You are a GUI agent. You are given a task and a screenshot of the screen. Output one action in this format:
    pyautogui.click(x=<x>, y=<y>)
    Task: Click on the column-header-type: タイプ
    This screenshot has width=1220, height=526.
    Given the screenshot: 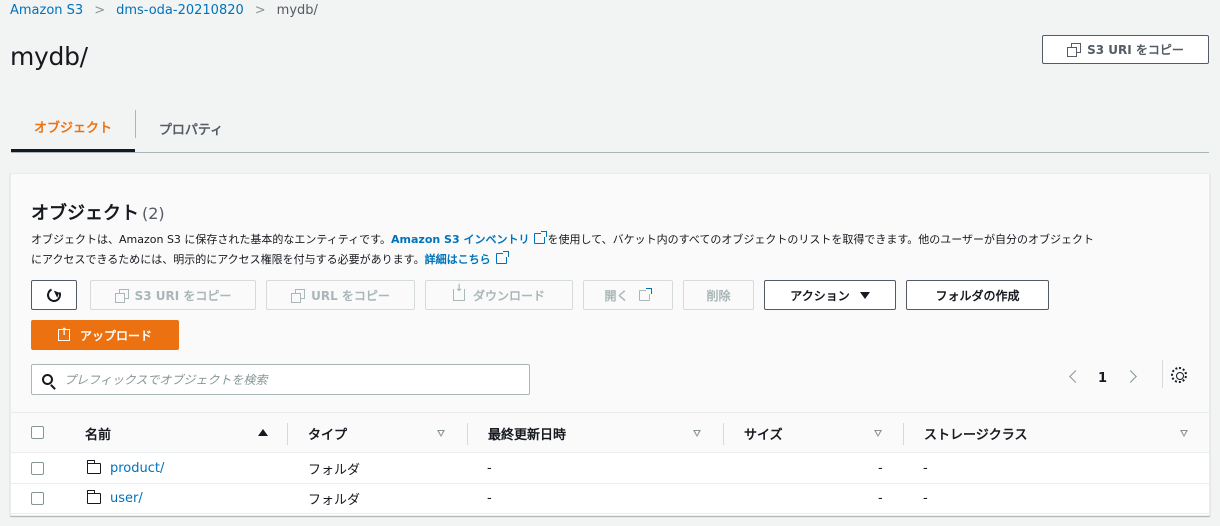 What is the action you would take?
    pyautogui.click(x=327, y=433)
    